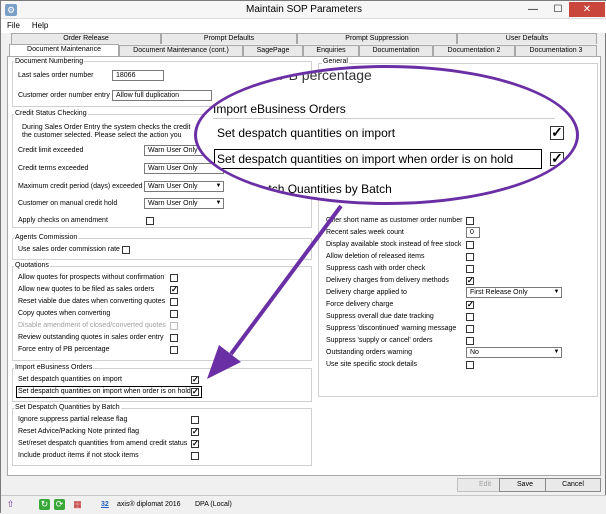 This screenshot has width=606, height=514. I want to click on database-name: DPA (Local), so click(213, 504).